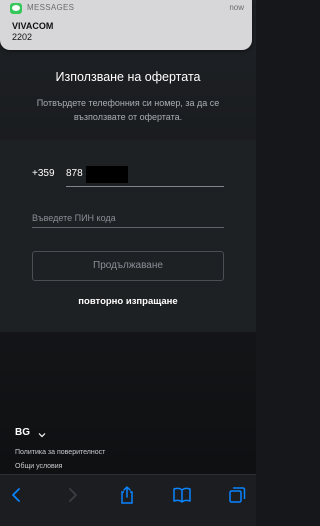  What do you see at coordinates (16, 8) in the screenshot?
I see `messages-app-icon` at bounding box center [16, 8].